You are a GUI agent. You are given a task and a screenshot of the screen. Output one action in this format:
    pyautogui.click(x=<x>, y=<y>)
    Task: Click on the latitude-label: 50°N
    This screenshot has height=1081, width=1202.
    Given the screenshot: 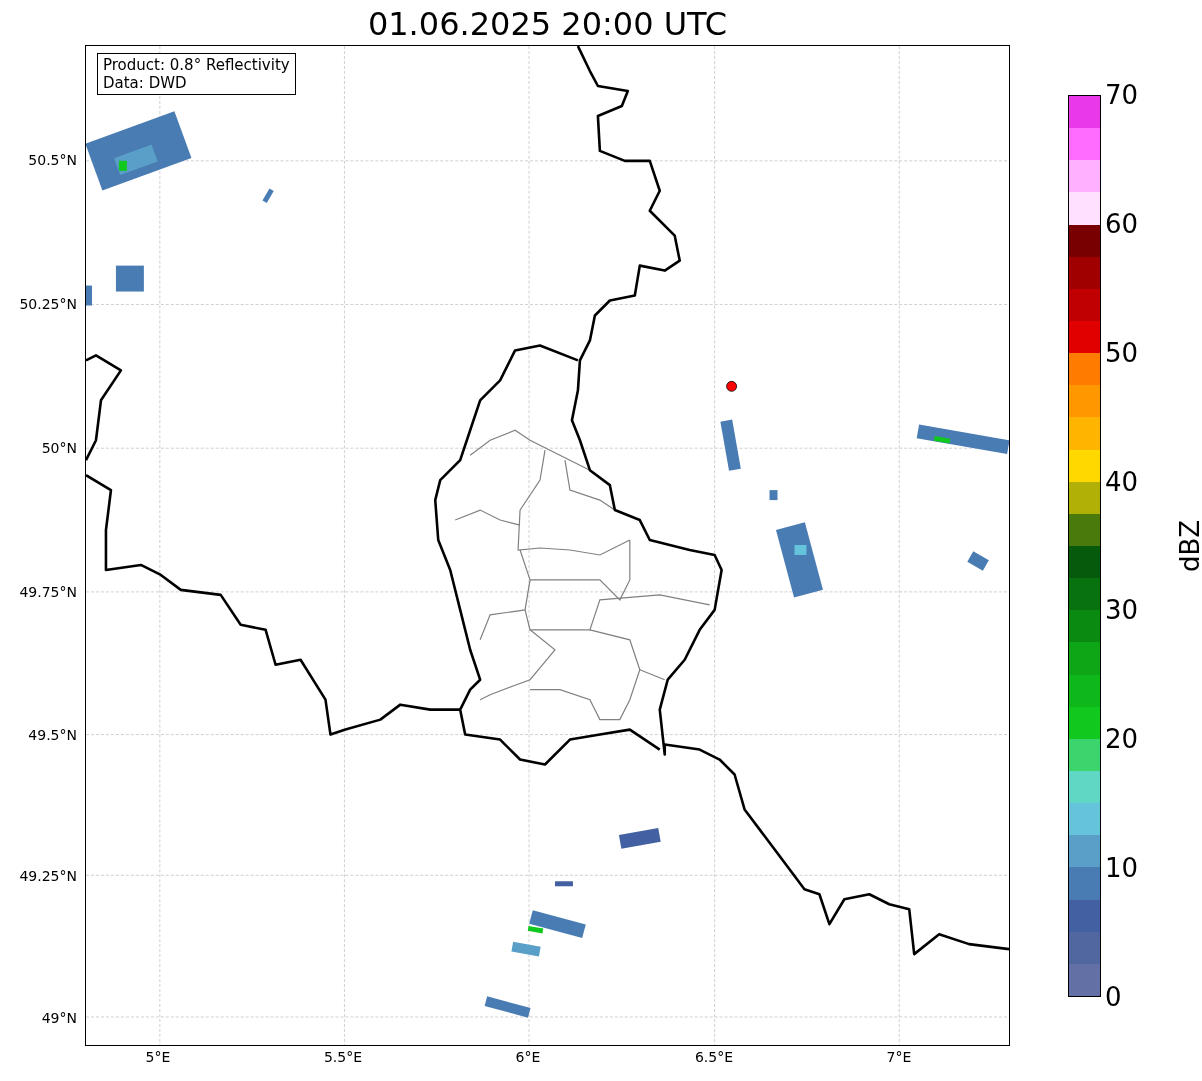 What is the action you would take?
    pyautogui.click(x=59, y=448)
    